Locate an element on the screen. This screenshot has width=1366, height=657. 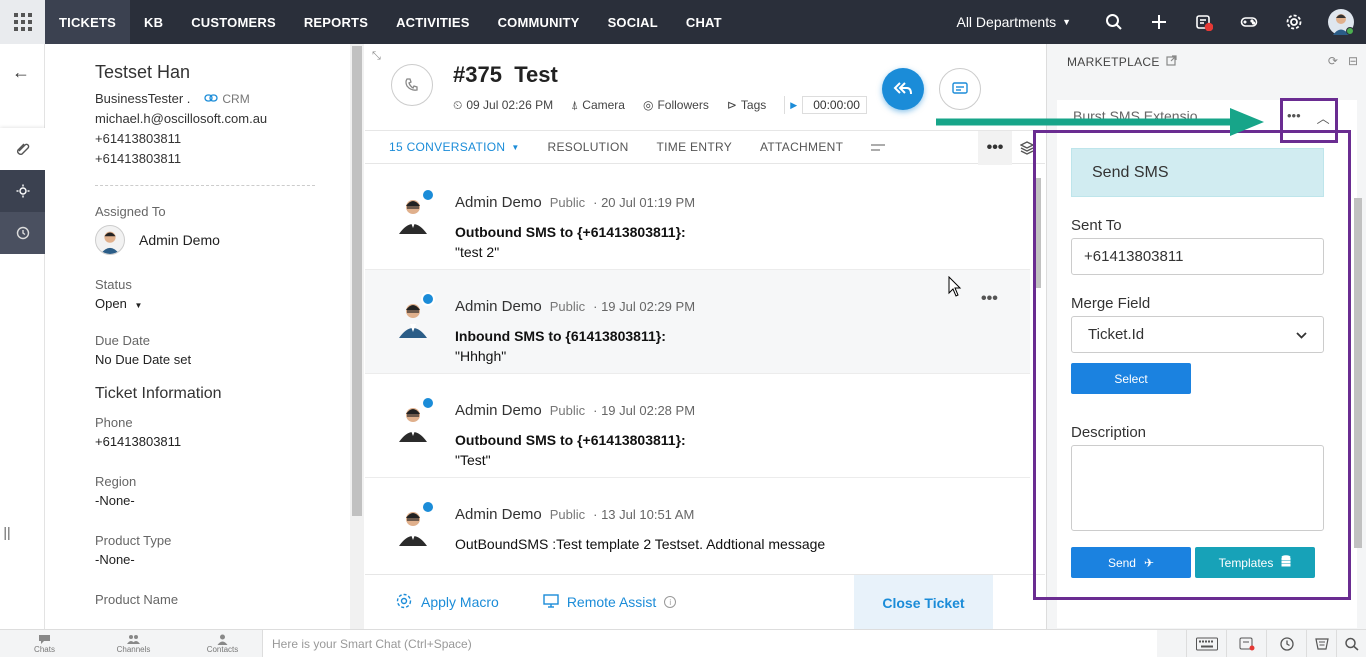
divider is located at coordinates (205, 185).